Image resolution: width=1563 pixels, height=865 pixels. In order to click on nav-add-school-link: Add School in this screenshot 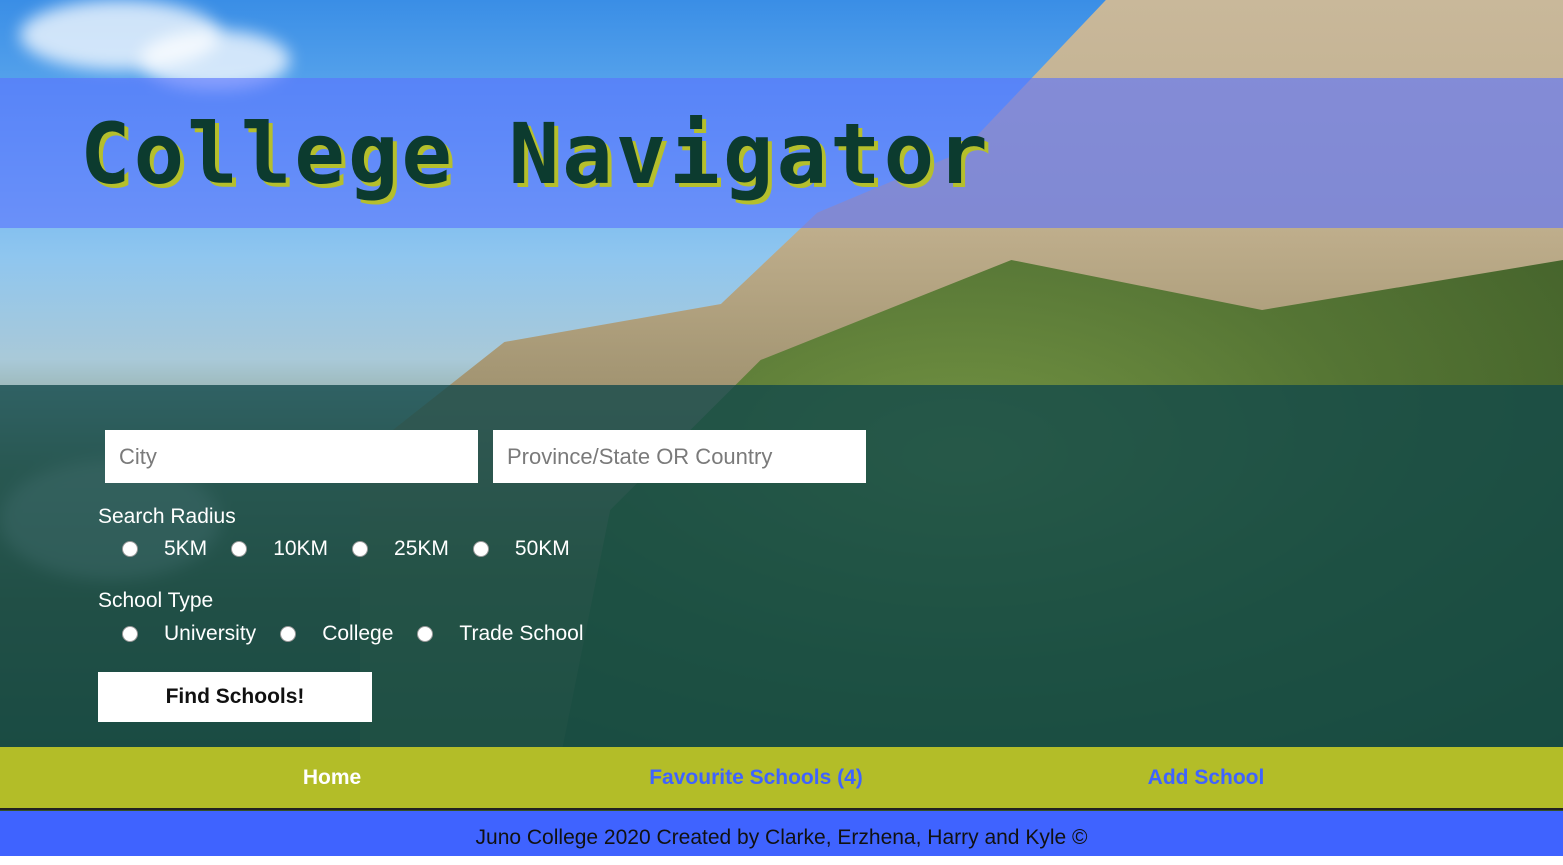, I will do `click(1206, 778)`.